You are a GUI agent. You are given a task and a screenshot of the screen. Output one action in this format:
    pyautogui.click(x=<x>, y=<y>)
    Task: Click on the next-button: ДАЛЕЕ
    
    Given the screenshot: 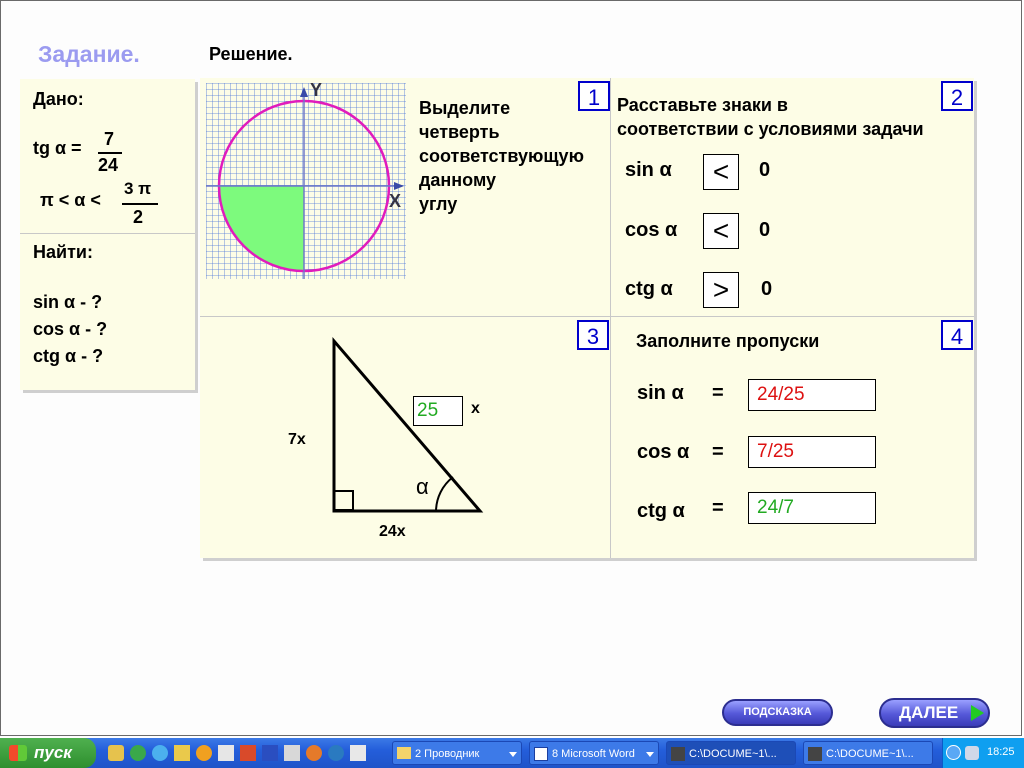 What is the action you would take?
    pyautogui.click(x=934, y=713)
    